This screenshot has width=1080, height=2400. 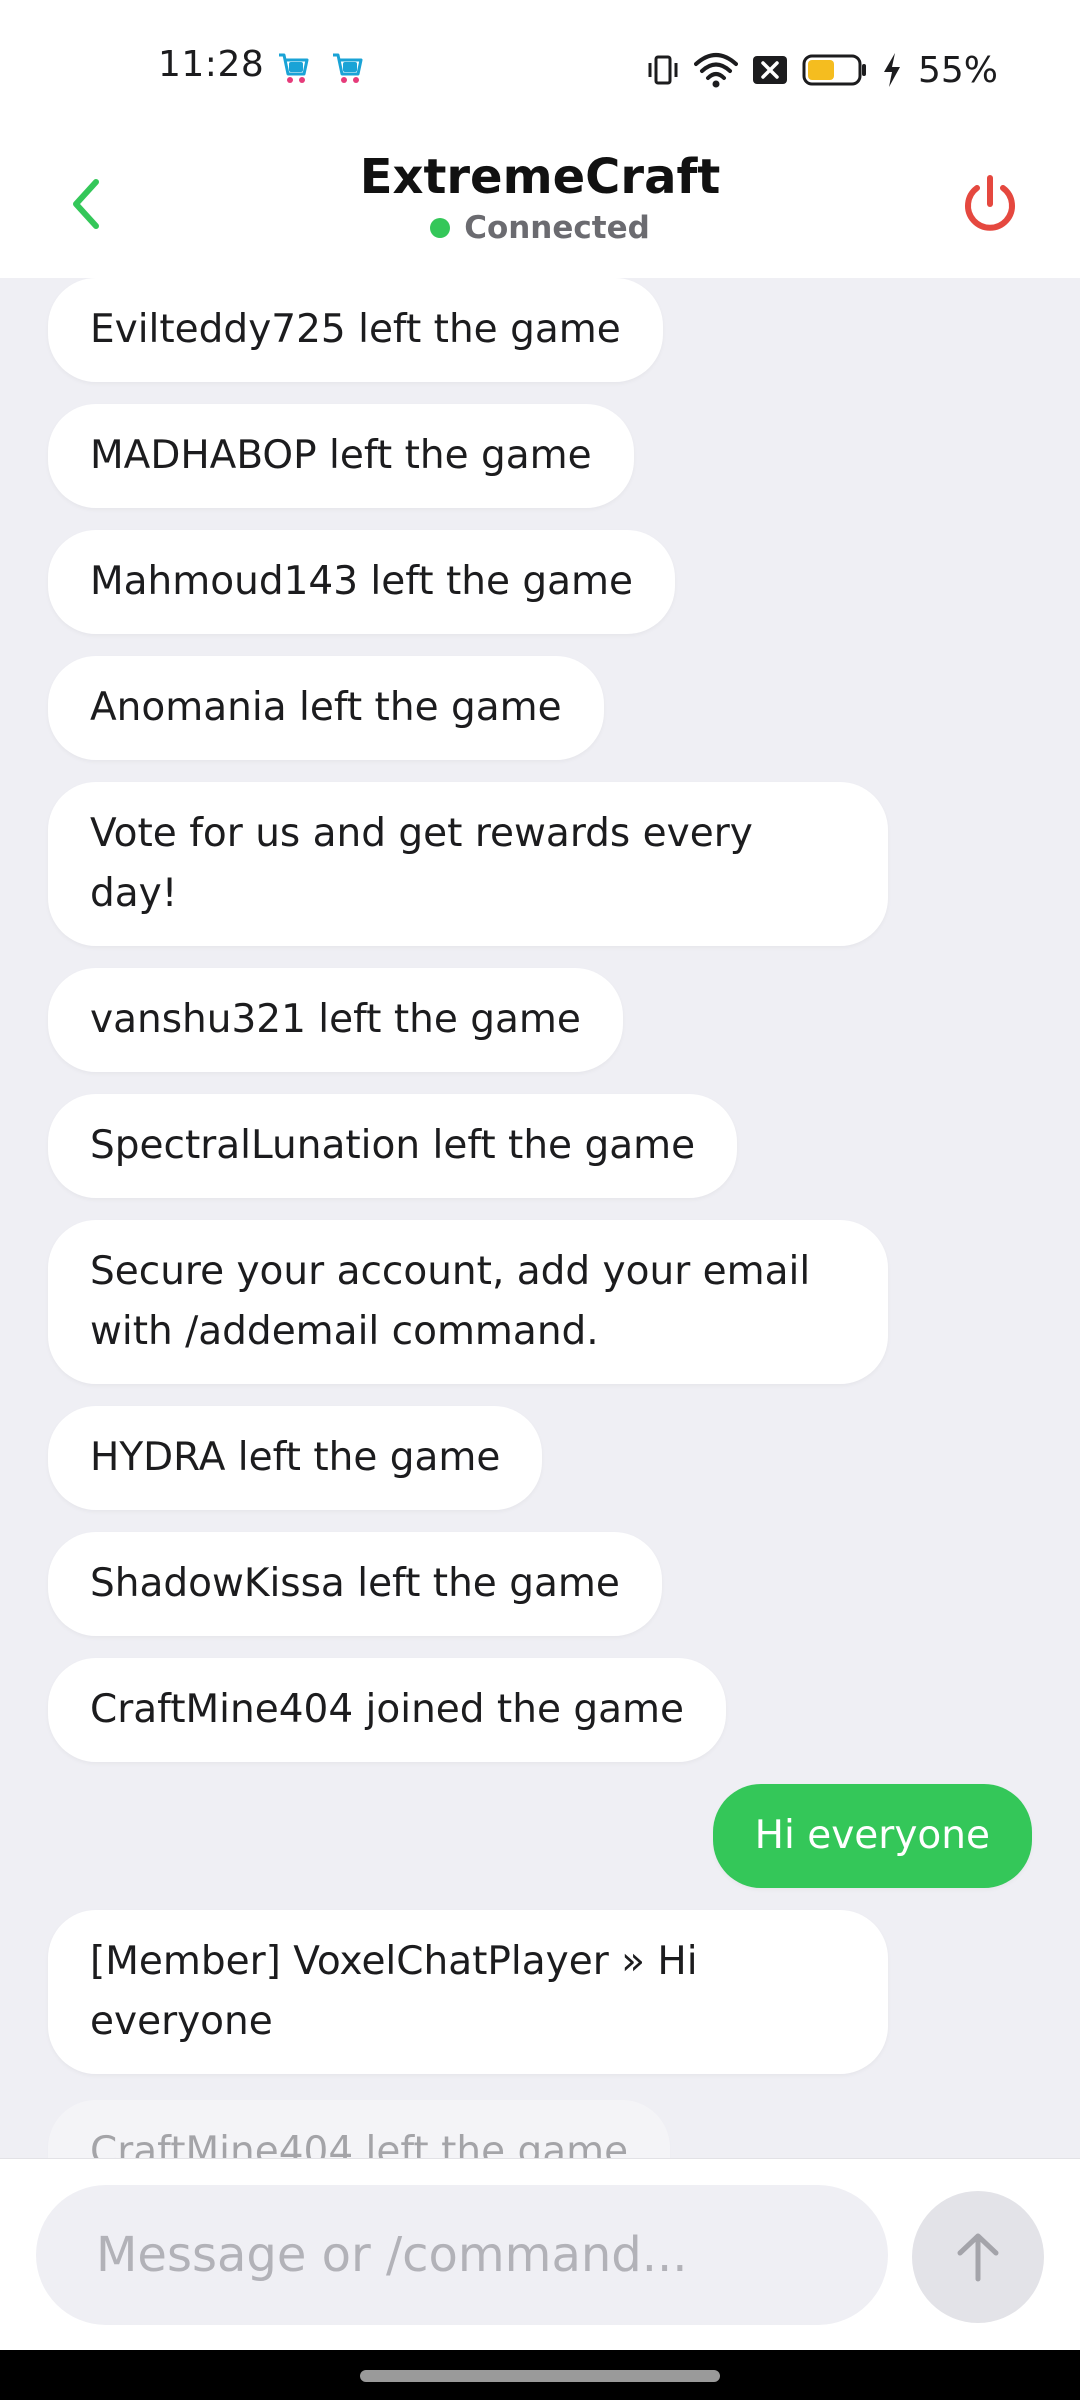 I want to click on message-bubble: CraftMine404 left the game, so click(x=359, y=2129).